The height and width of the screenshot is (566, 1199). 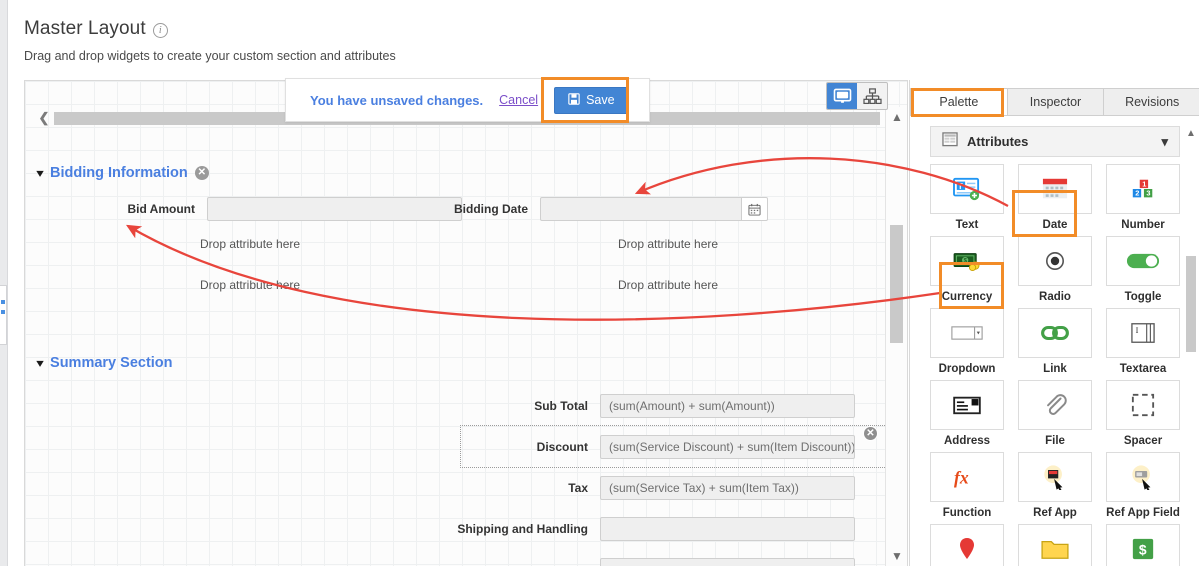 I want to click on cancel-link: Cancel, so click(x=518, y=100).